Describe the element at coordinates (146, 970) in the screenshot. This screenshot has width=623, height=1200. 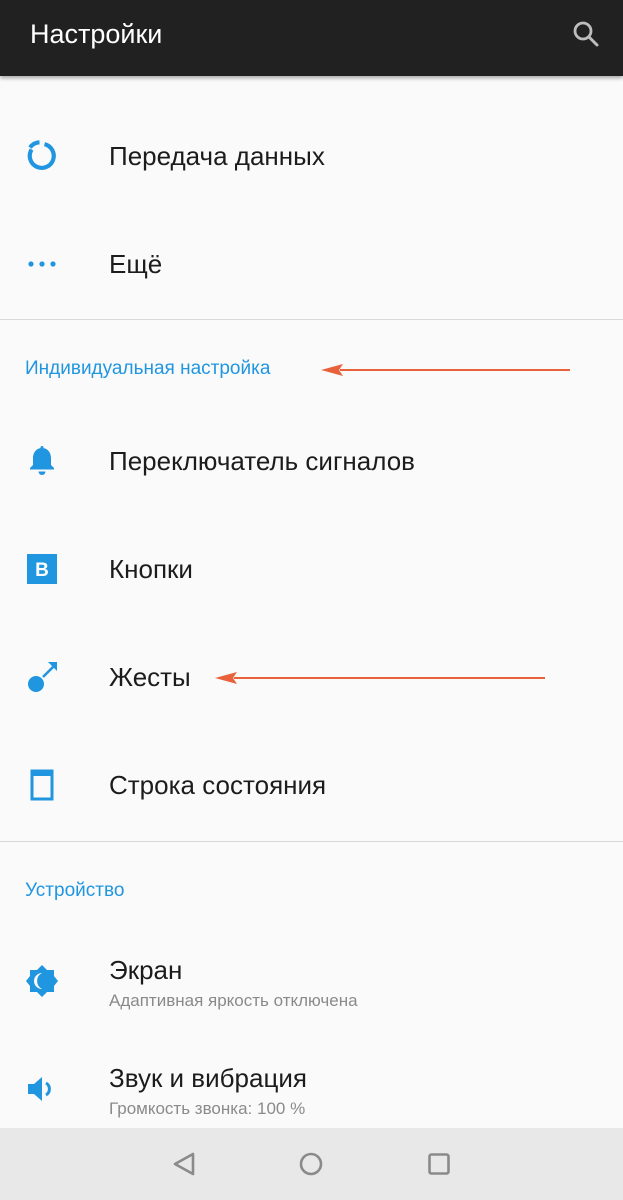
I see `item-title: Экран` at that location.